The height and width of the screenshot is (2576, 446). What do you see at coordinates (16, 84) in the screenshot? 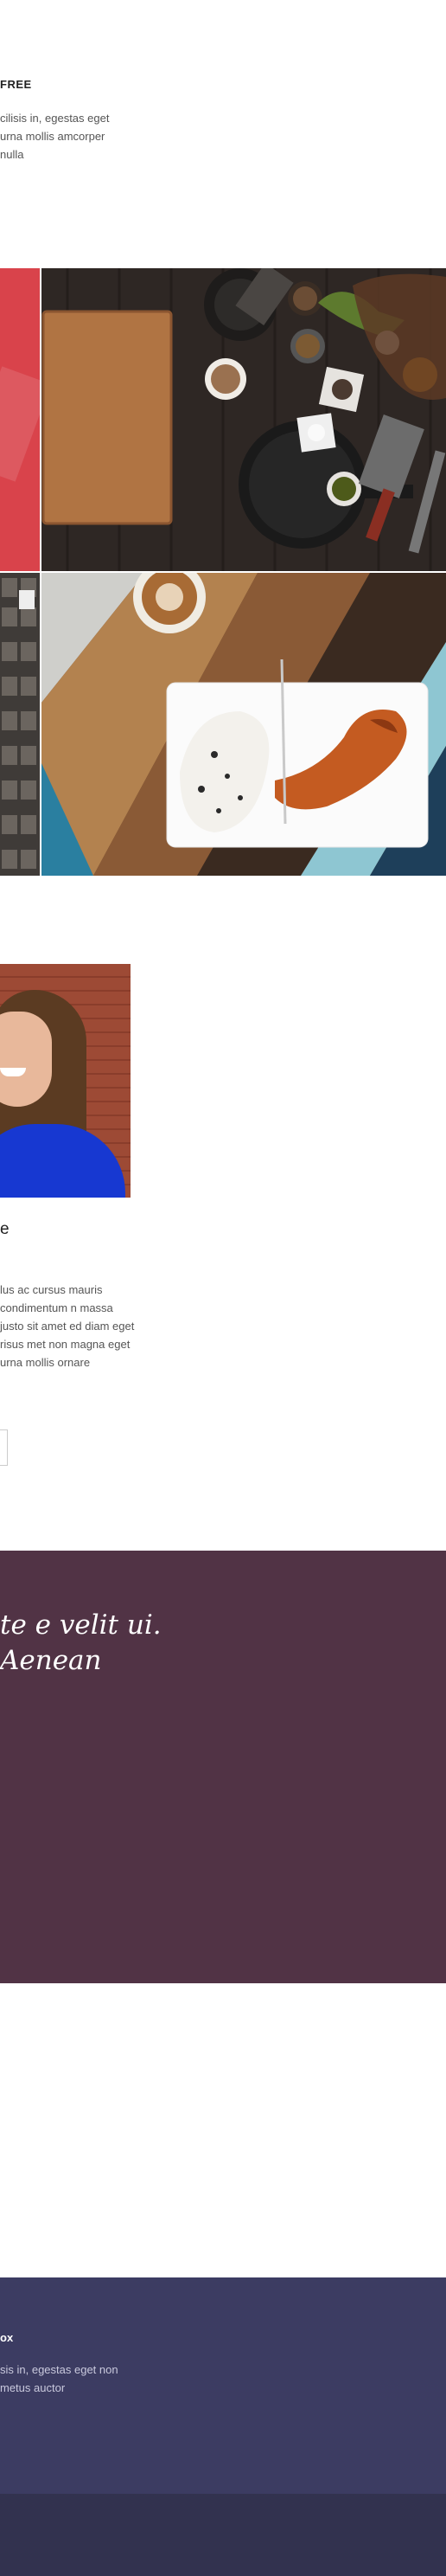
I see `feature-heading: FREE` at bounding box center [16, 84].